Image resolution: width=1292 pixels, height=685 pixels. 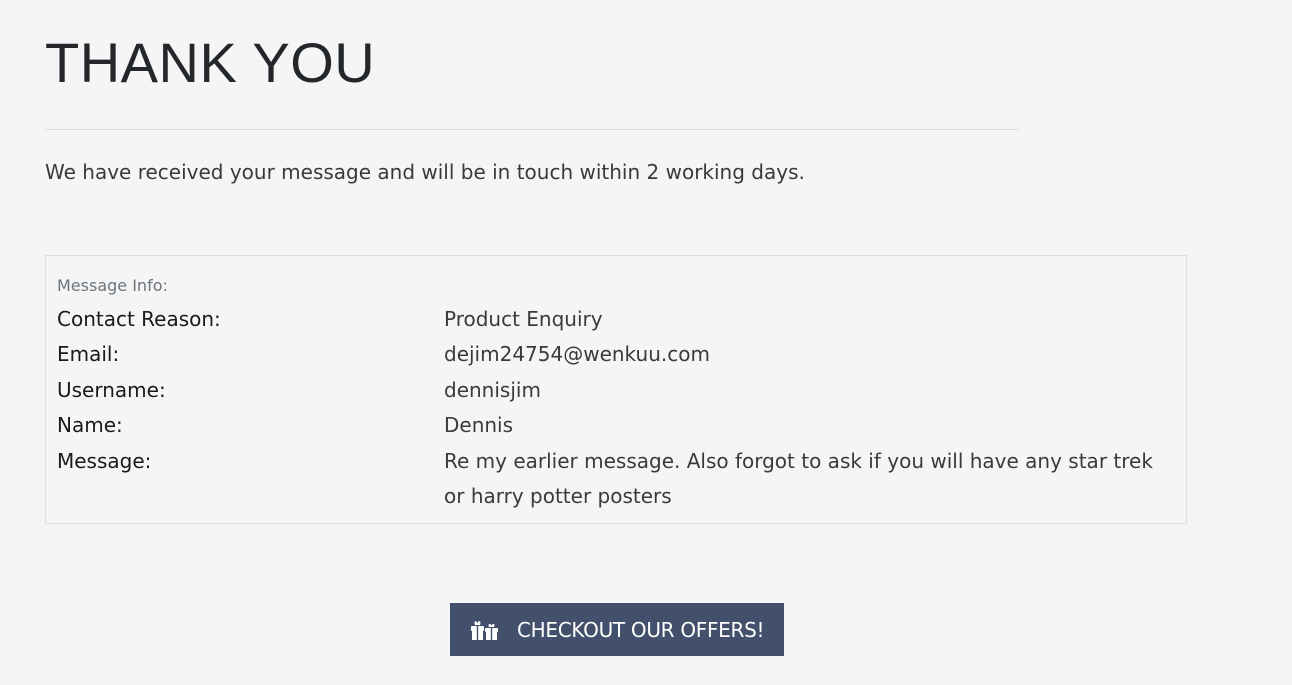 What do you see at coordinates (492, 390) in the screenshot?
I see `username-value: dennisjim` at bounding box center [492, 390].